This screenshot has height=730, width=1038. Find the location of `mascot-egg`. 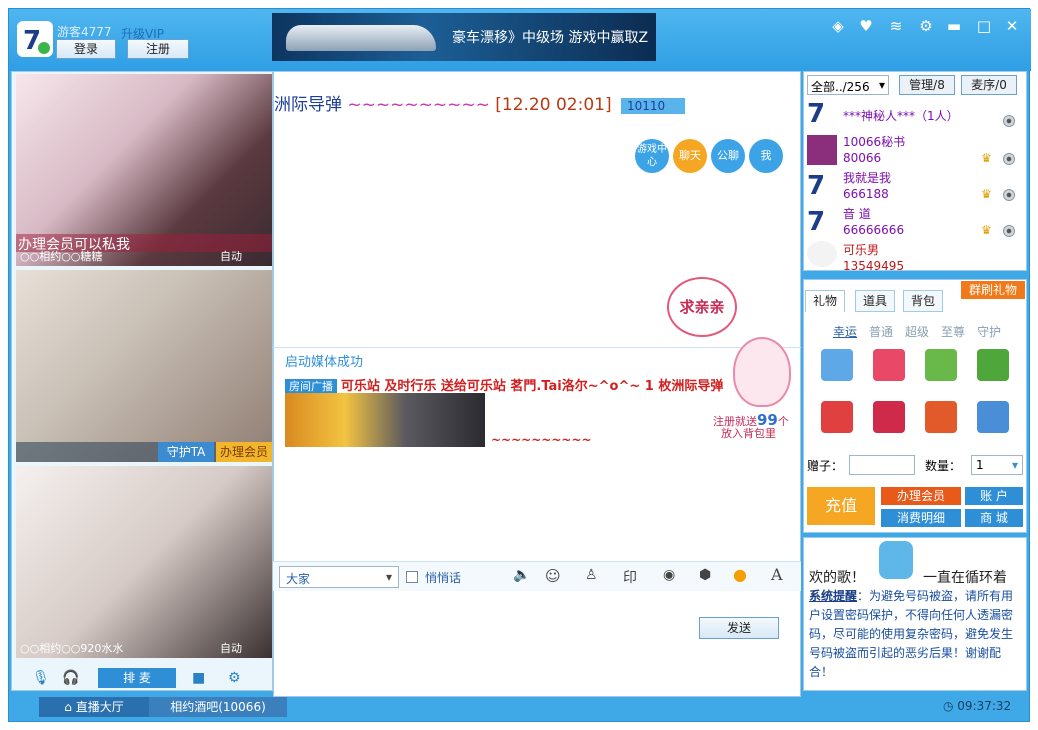

mascot-egg is located at coordinates (762, 372).